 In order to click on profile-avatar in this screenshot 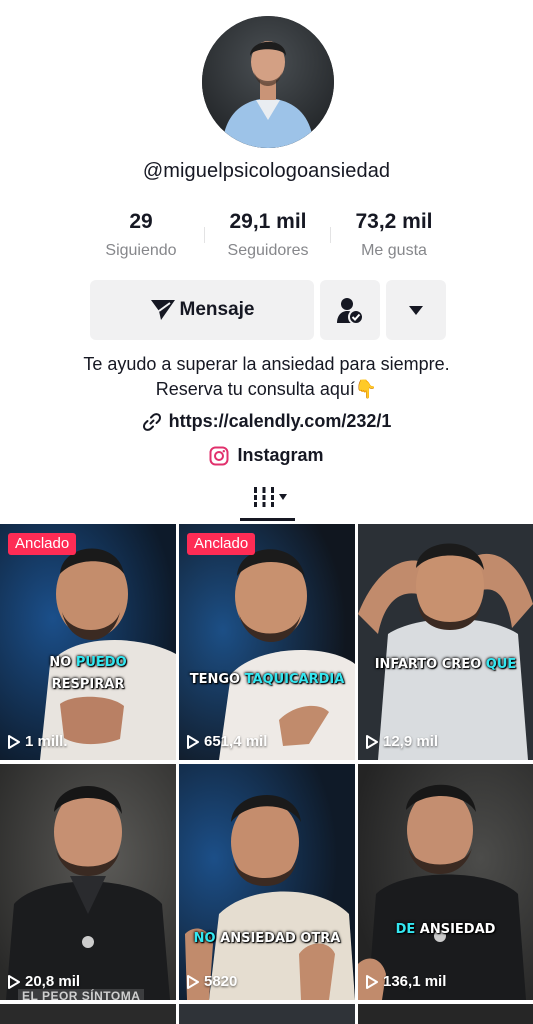, I will do `click(268, 82)`.